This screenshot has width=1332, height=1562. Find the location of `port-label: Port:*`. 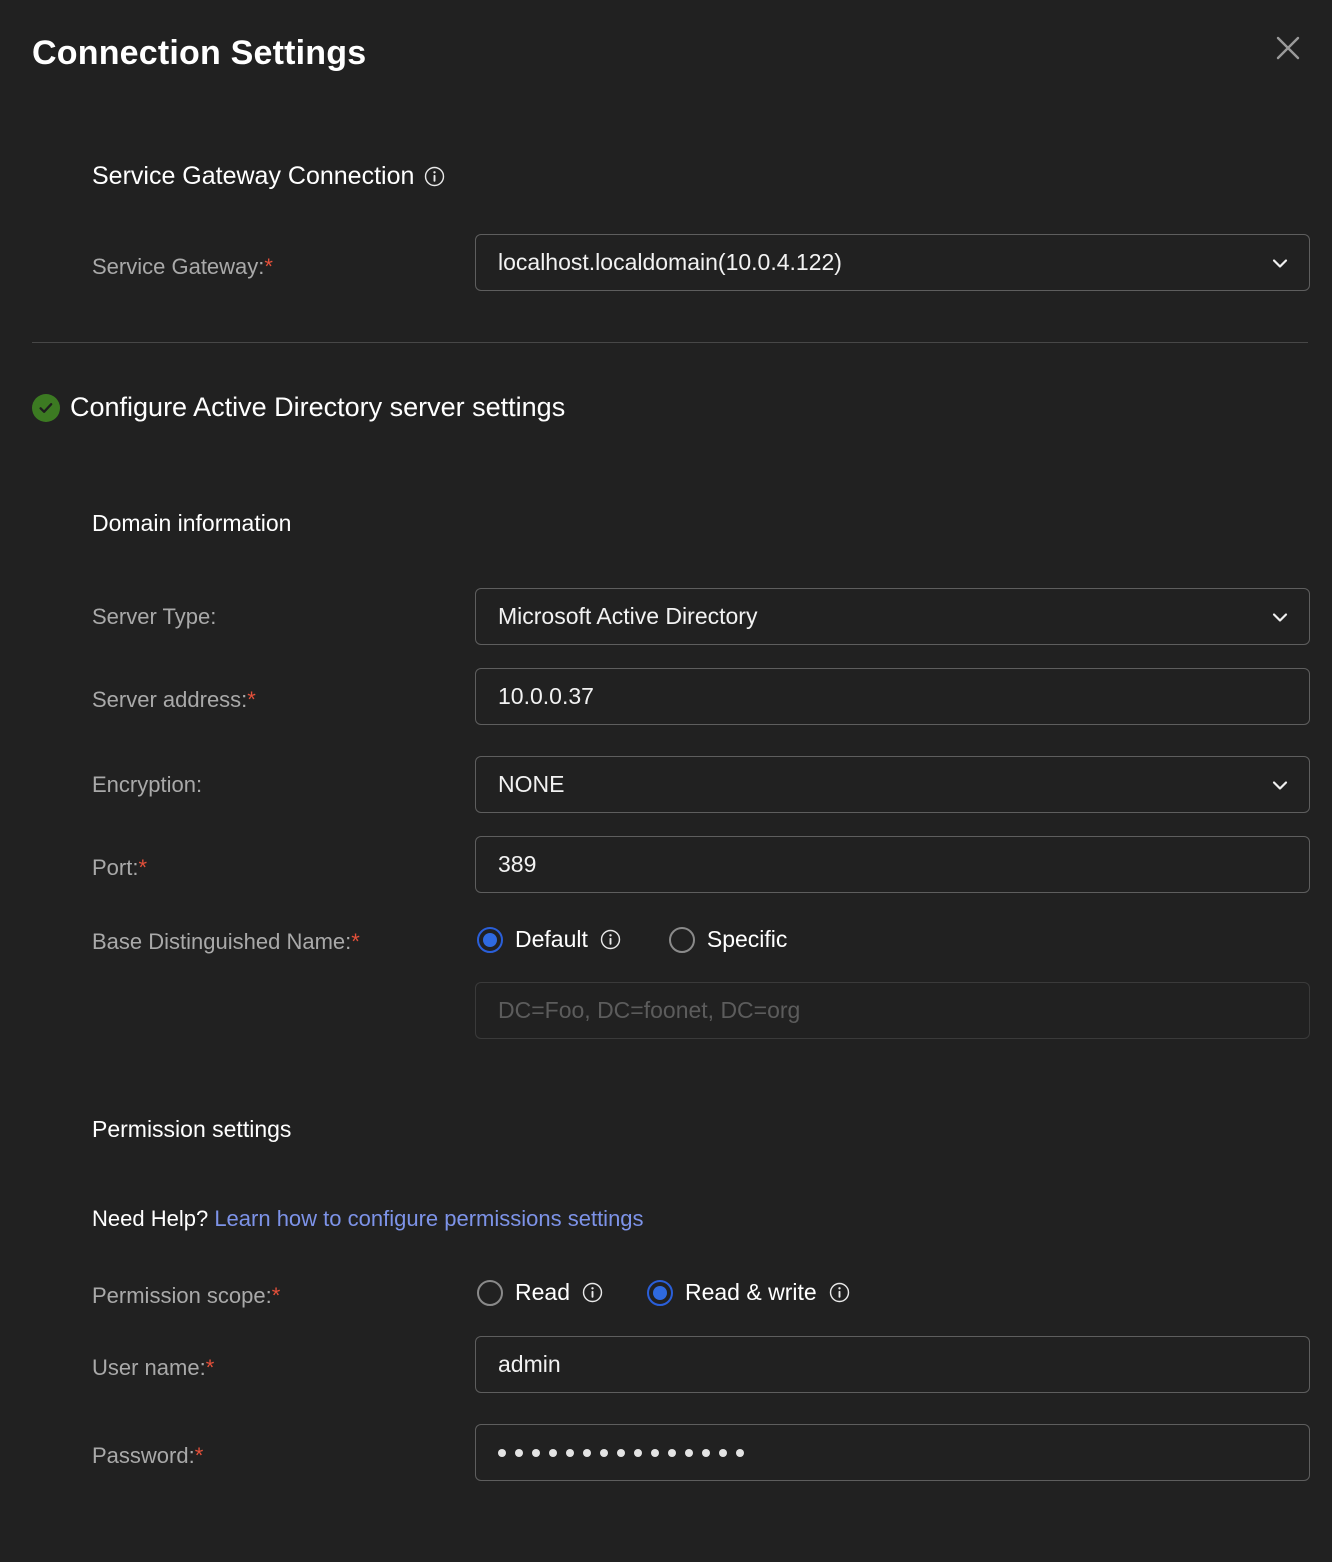

port-label: Port:* is located at coordinates (119, 868).